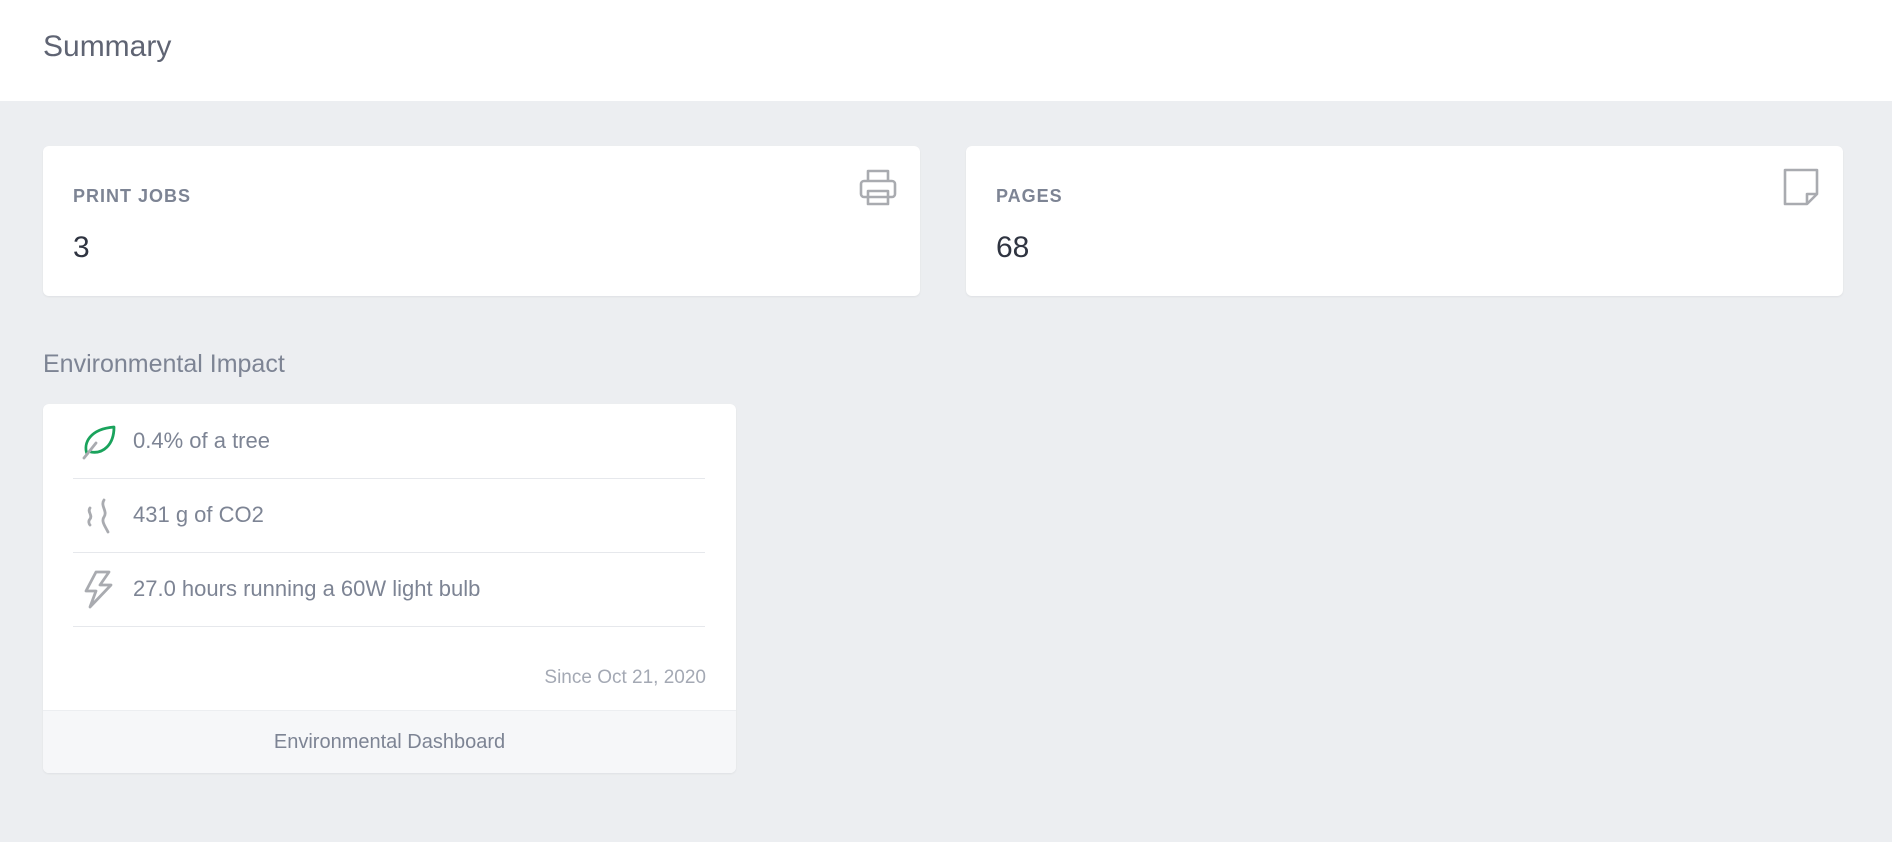 The image size is (1892, 842). I want to click on energy-impact-row: 27.0 hours running a 60W light bulb, so click(389, 589).